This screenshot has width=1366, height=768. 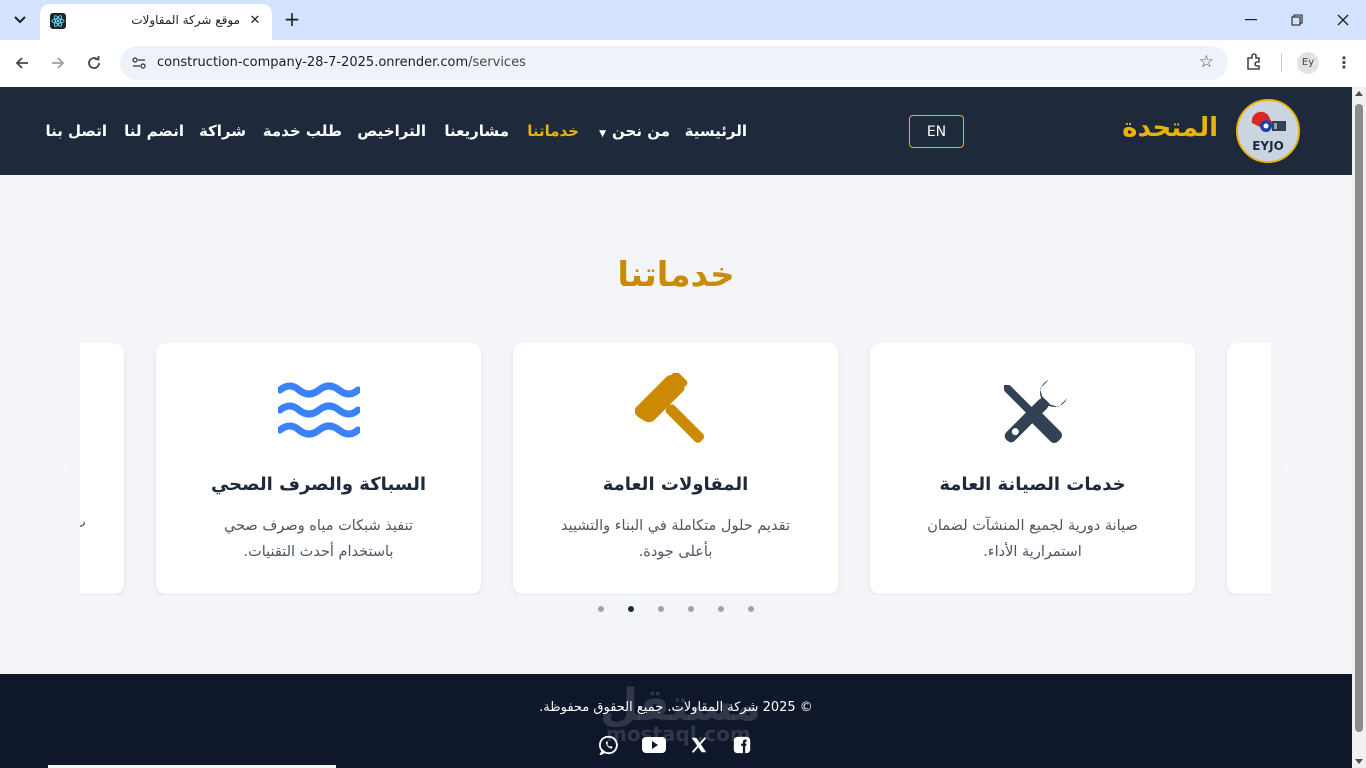 I want to click on arrow-right-icon, so click(x=58, y=63).